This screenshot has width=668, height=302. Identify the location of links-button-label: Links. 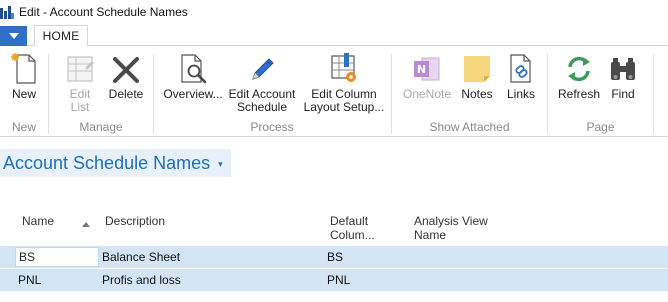
(520, 94).